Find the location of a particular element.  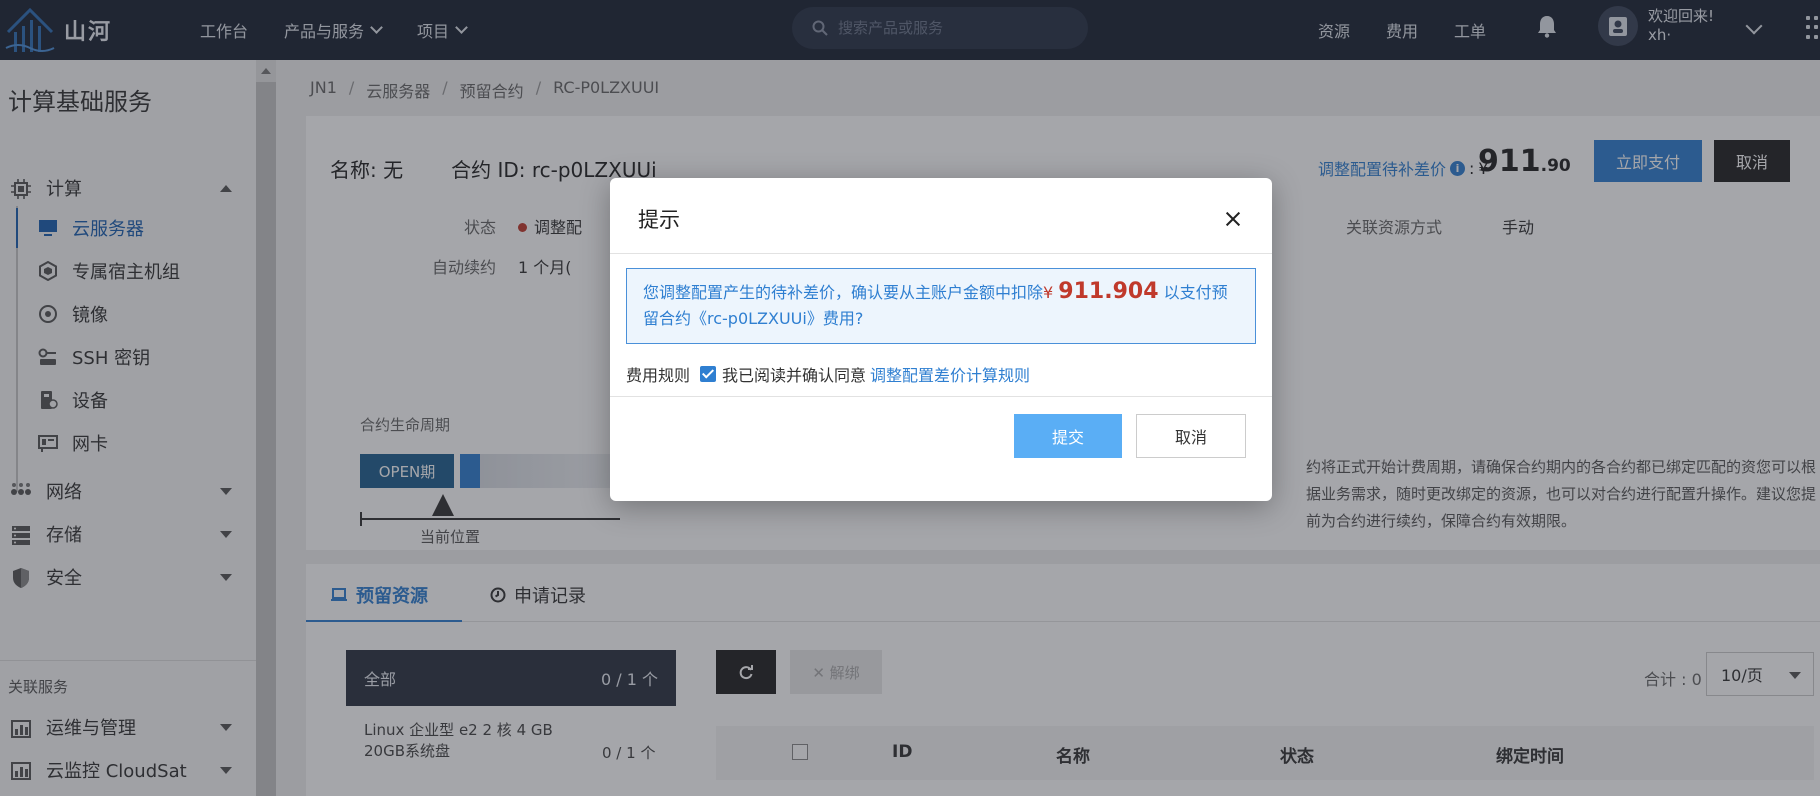

agree-text: 我已阅读并确认同意 is located at coordinates (794, 375).